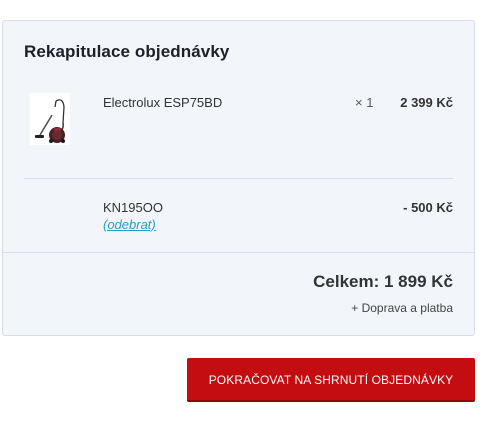 Image resolution: width=487 pixels, height=431 pixels. Describe the element at coordinates (364, 102) in the screenshot. I see `product-quantity: × 1` at that location.